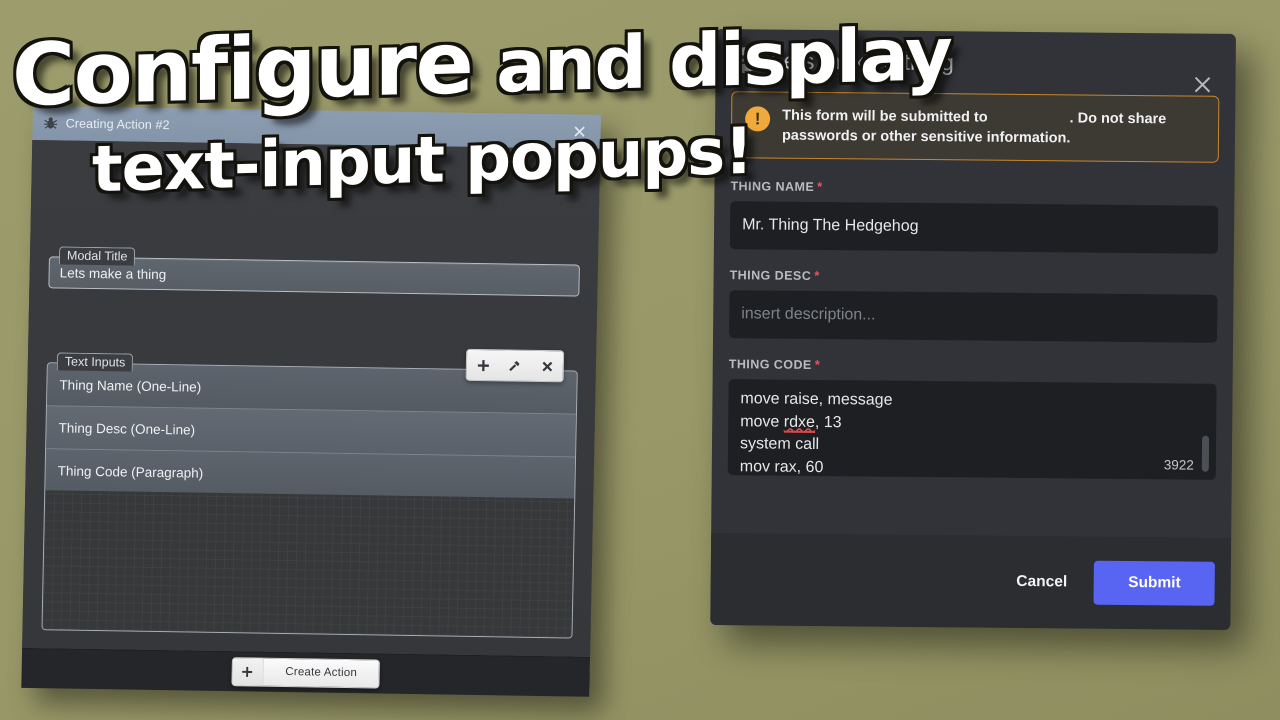 The image size is (1280, 720). What do you see at coordinates (1202, 85) in the screenshot?
I see `close-icon` at bounding box center [1202, 85].